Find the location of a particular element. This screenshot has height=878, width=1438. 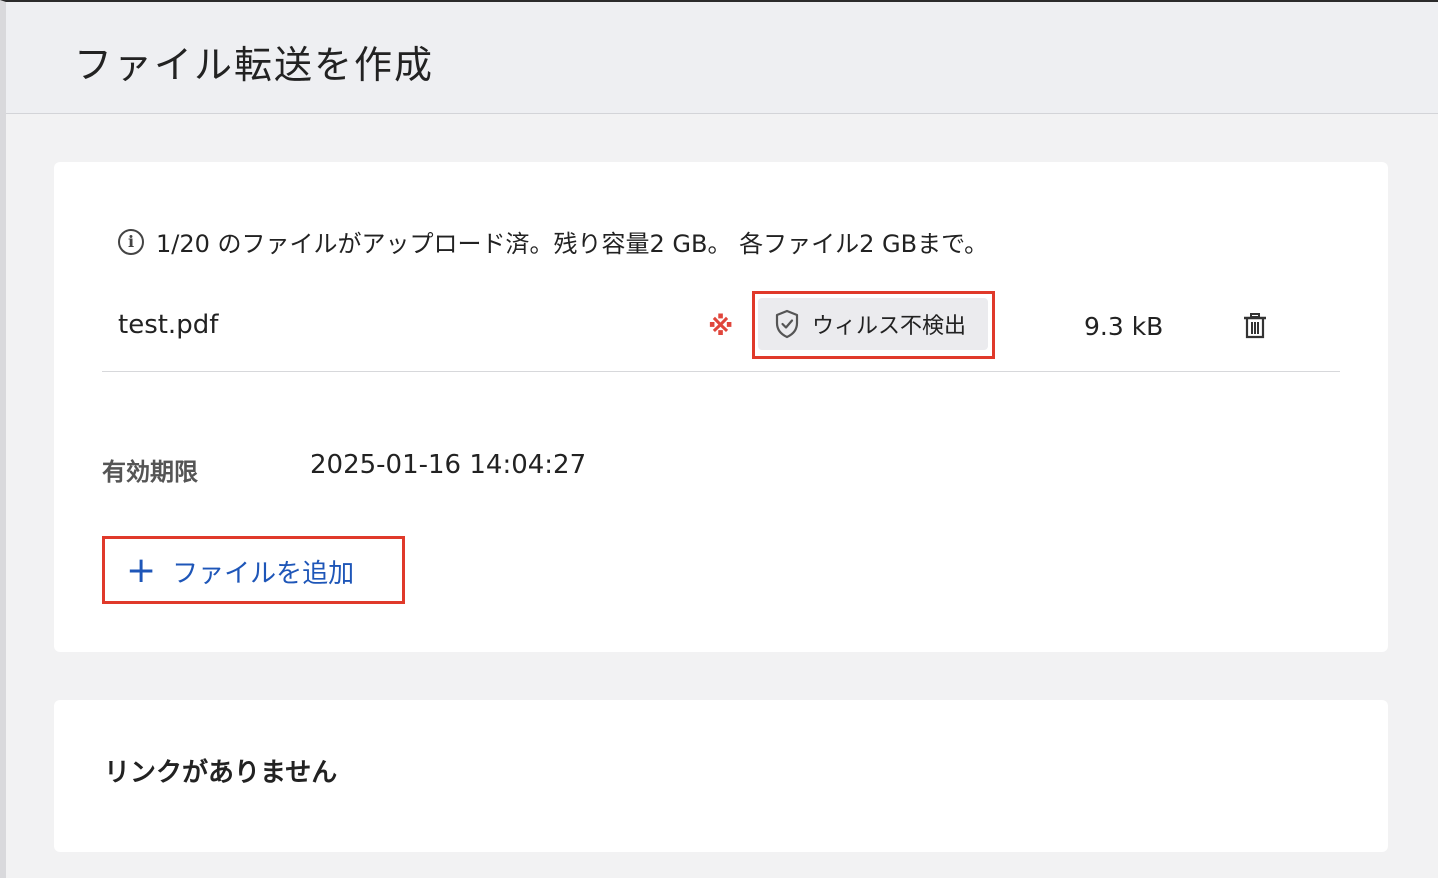

virus-status-label: ウィルス不検出 is located at coordinates (889, 326).